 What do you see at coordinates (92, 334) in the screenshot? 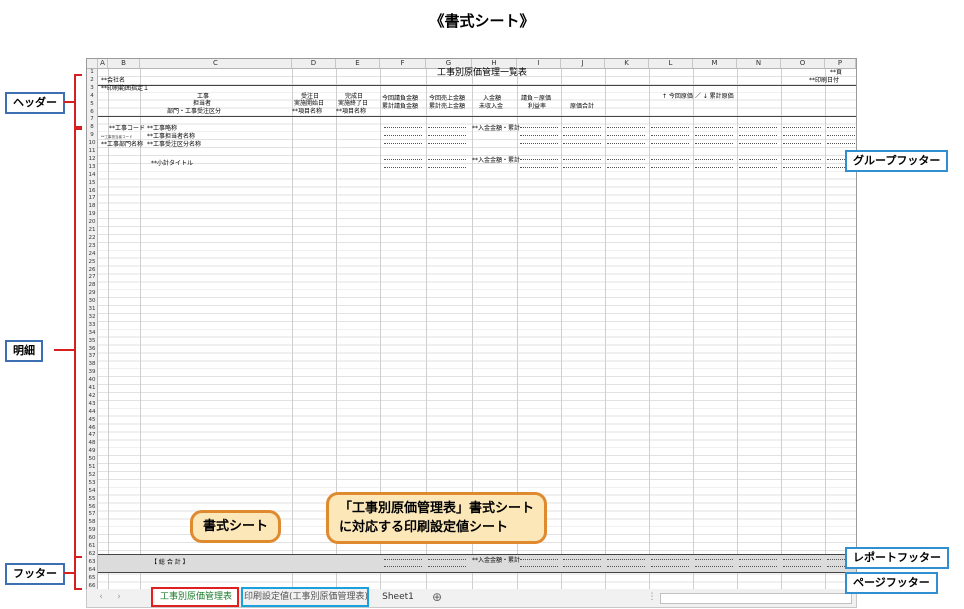
I see `row-header-34: 34` at bounding box center [92, 334].